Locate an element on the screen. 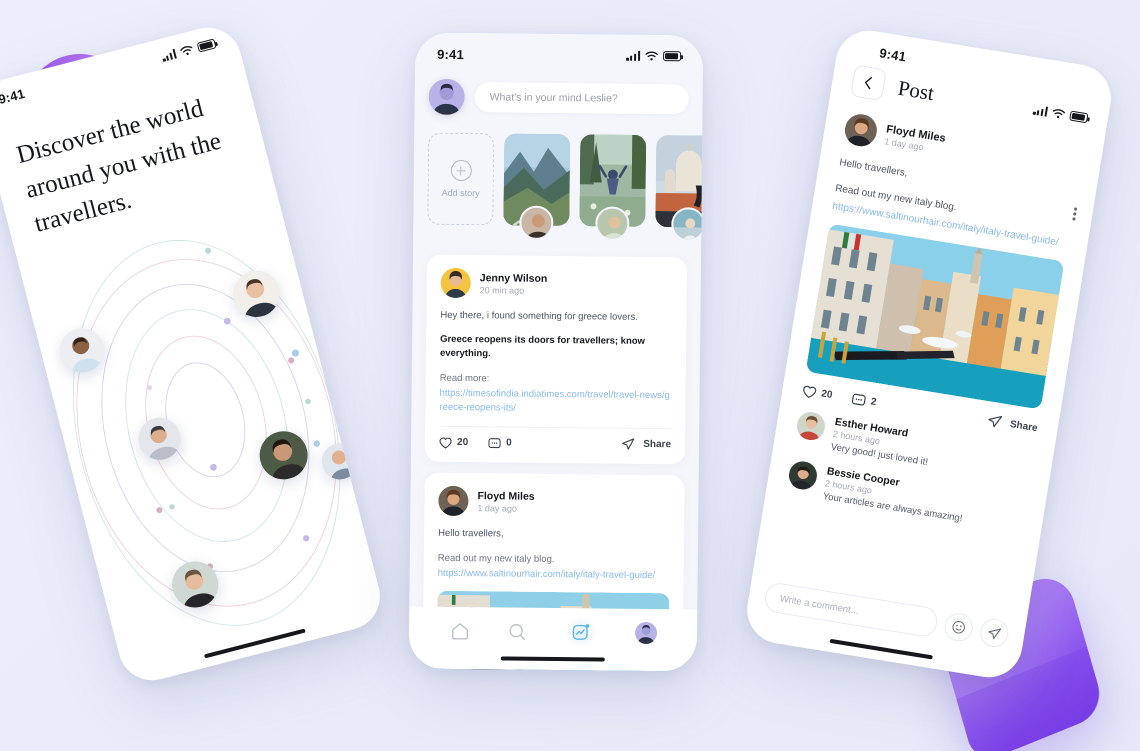 This screenshot has width=1140, height=751. search-icon is located at coordinates (517, 632).